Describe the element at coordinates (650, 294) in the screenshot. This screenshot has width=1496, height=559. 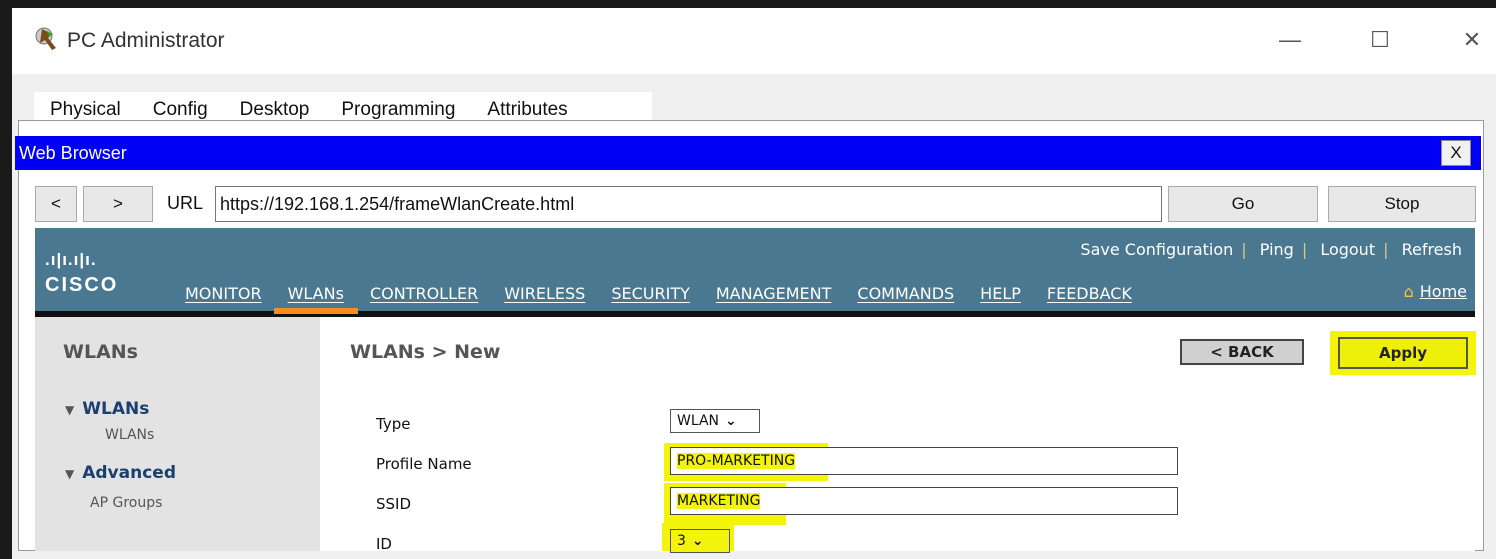
I see `menu-security: SECURITY` at that location.